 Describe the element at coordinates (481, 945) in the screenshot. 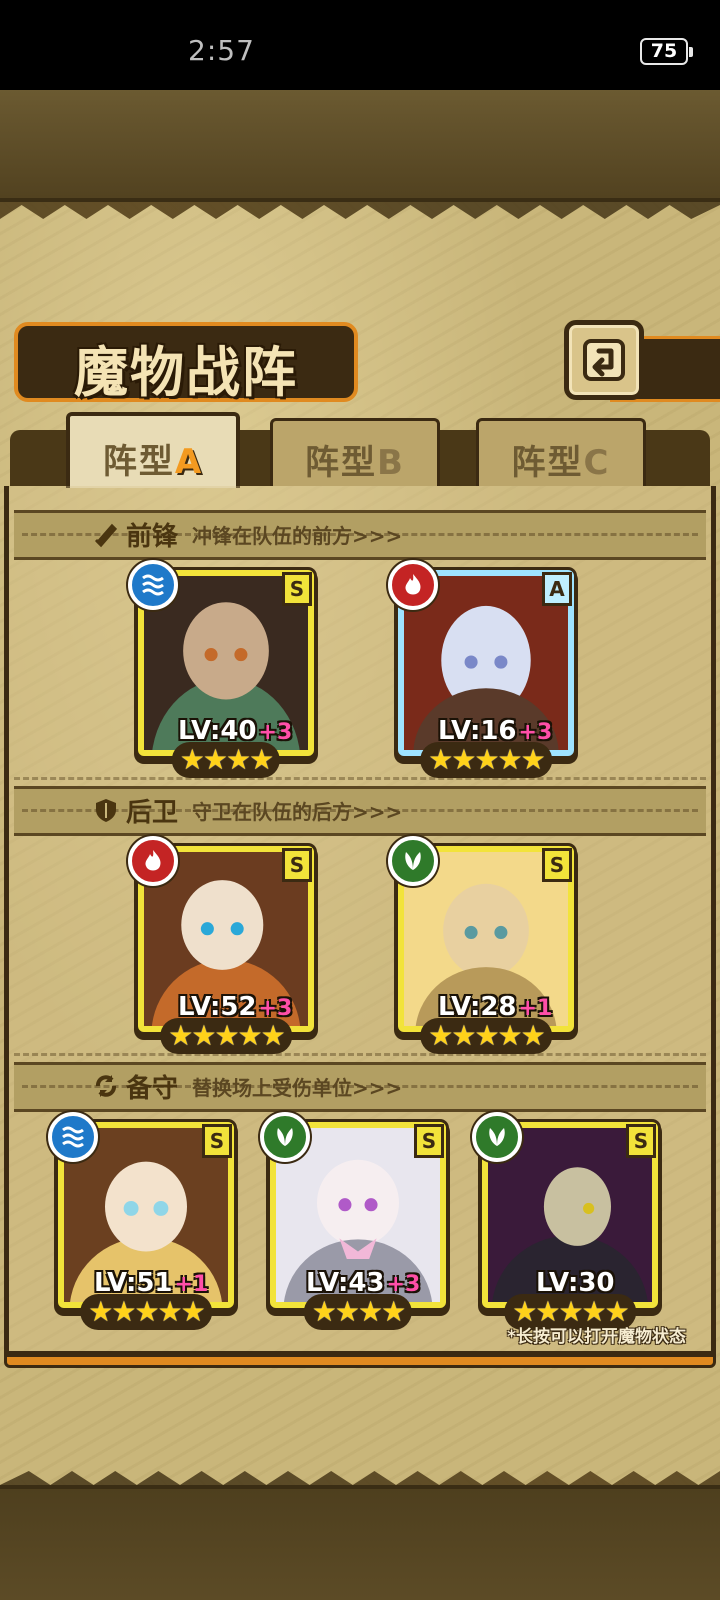

I see `monster-card-back-2: S LV:28+1 ★★★★★` at that location.